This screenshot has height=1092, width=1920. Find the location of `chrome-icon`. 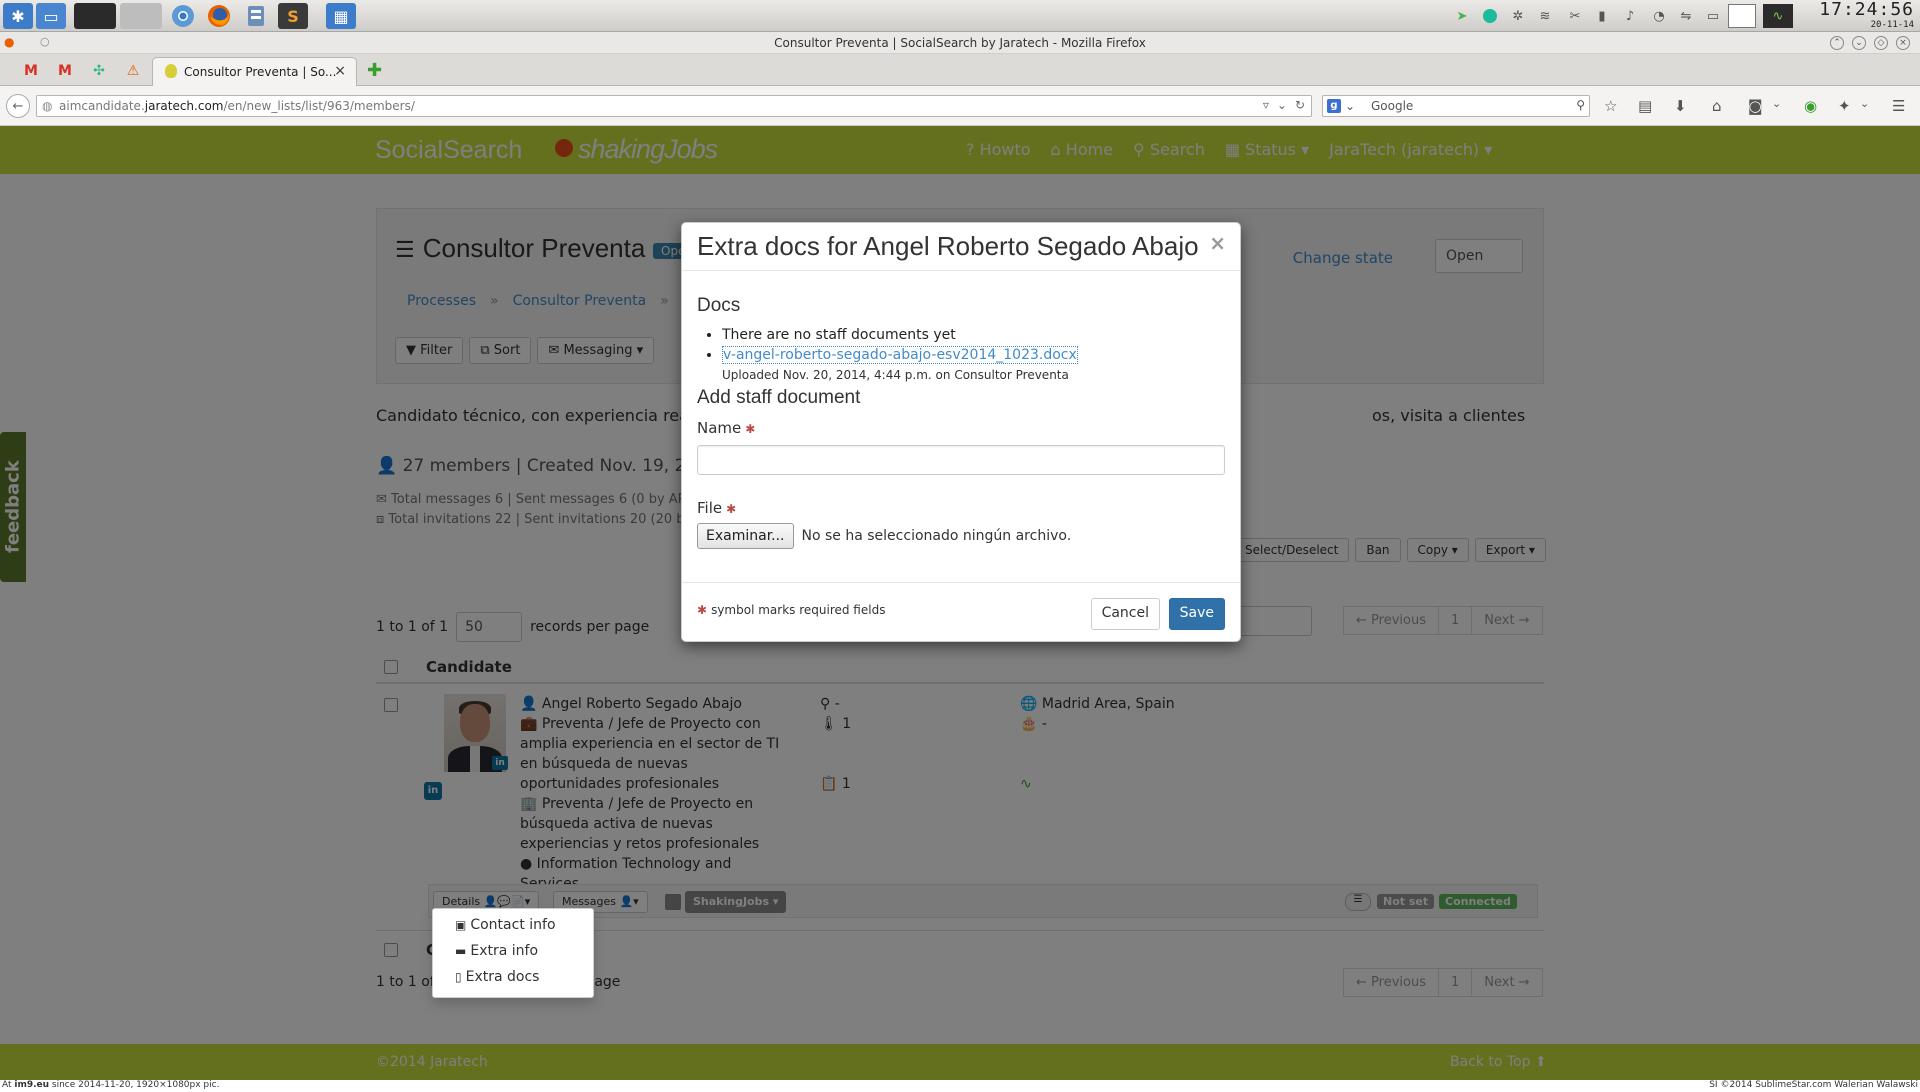

chrome-icon is located at coordinates (183, 16).